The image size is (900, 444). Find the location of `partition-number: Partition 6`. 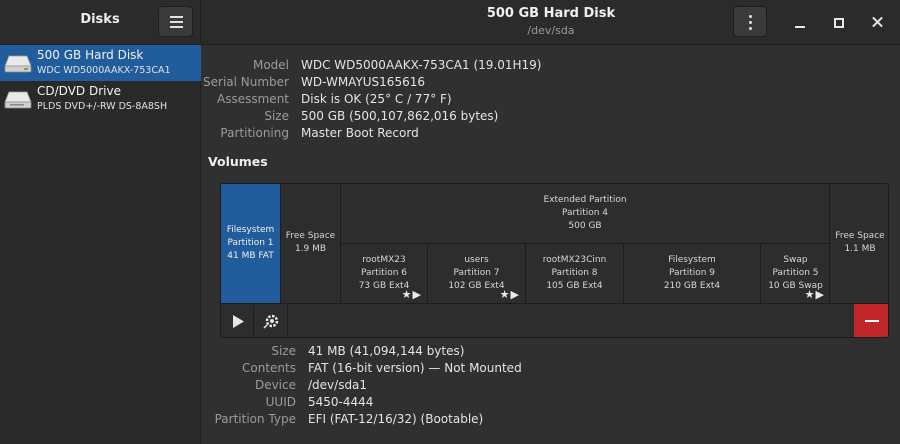

partition-number: Partition 6 is located at coordinates (384, 273).